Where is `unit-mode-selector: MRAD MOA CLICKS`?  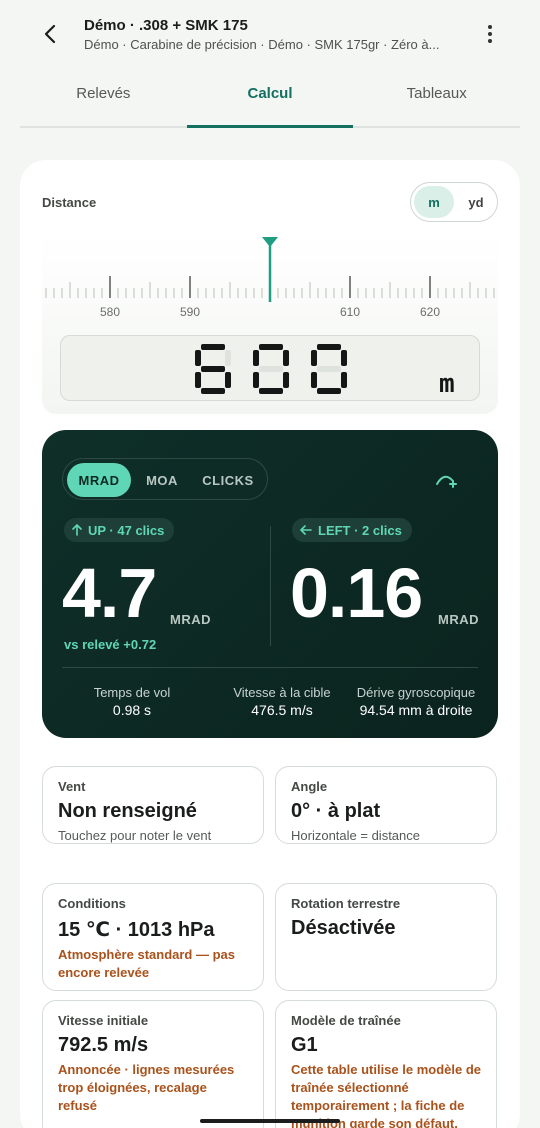
unit-mode-selector: MRAD MOA CLICKS is located at coordinates (165, 479).